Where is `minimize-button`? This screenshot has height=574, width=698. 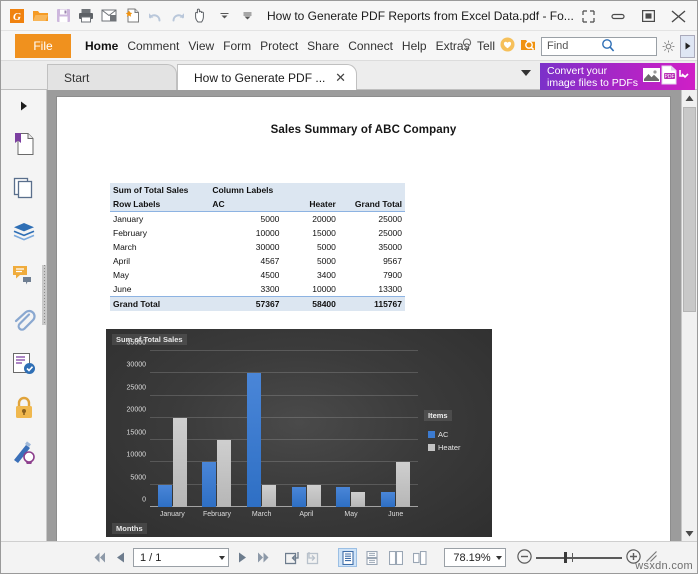 minimize-button is located at coordinates (618, 16).